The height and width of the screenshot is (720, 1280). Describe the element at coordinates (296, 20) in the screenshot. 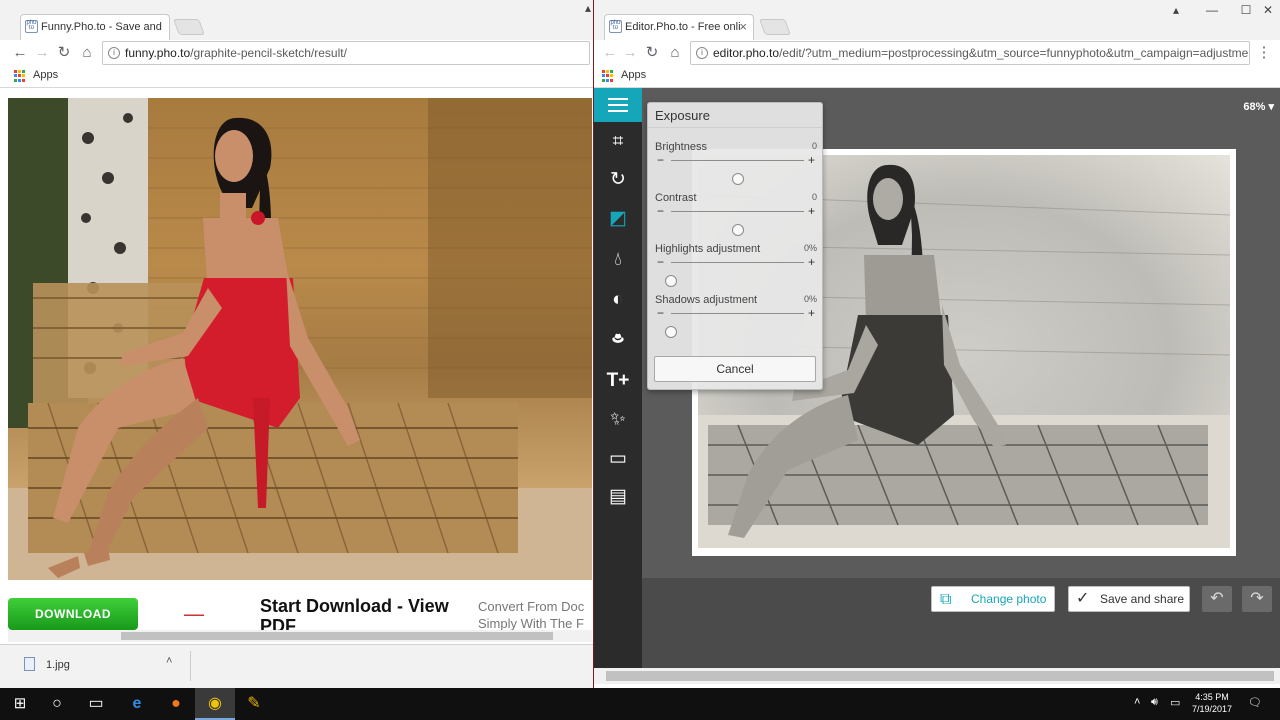

I see `left-tab-strip: pho to Funny.Pho.to - Save and ▴` at that location.